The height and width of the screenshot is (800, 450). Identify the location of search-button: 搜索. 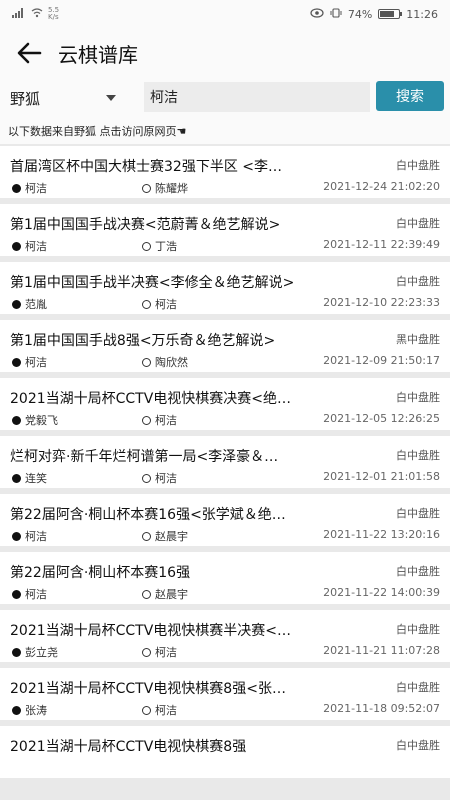
(410, 96).